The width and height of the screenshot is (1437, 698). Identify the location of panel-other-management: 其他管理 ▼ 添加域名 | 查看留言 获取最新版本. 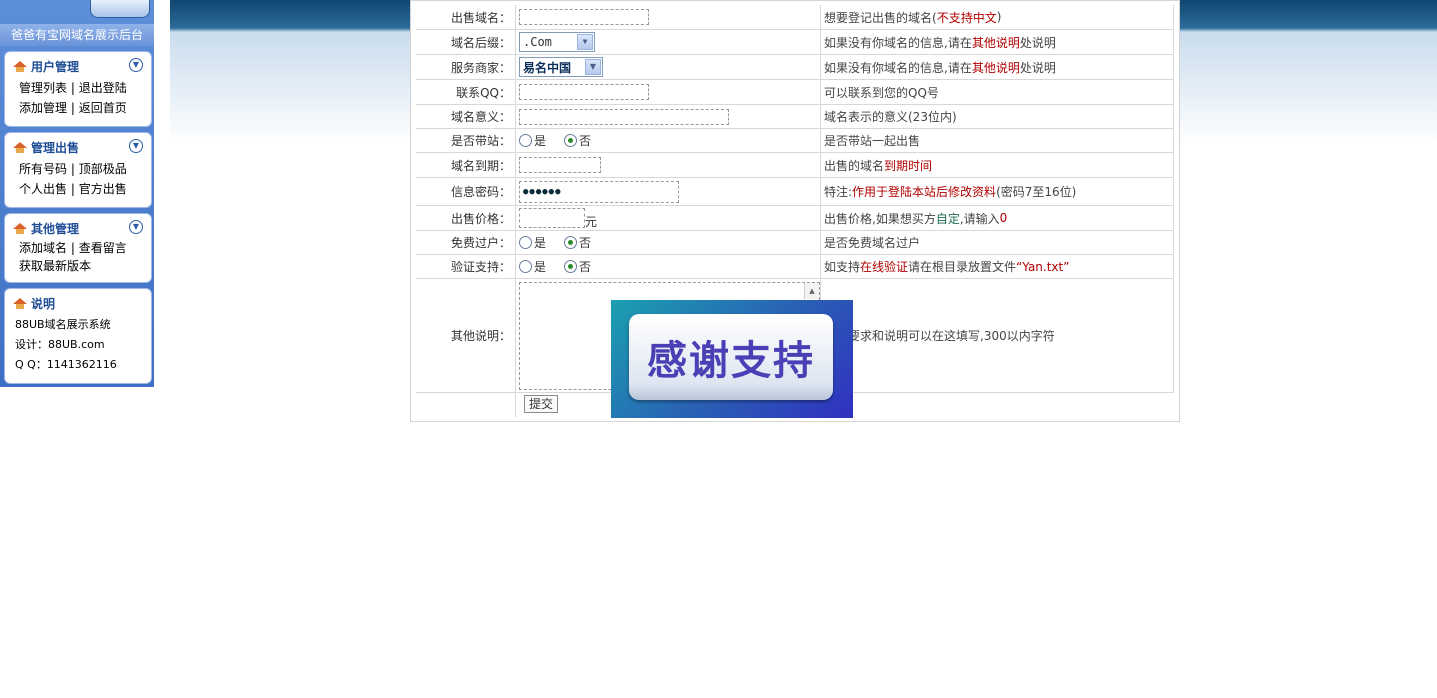
(78, 248).